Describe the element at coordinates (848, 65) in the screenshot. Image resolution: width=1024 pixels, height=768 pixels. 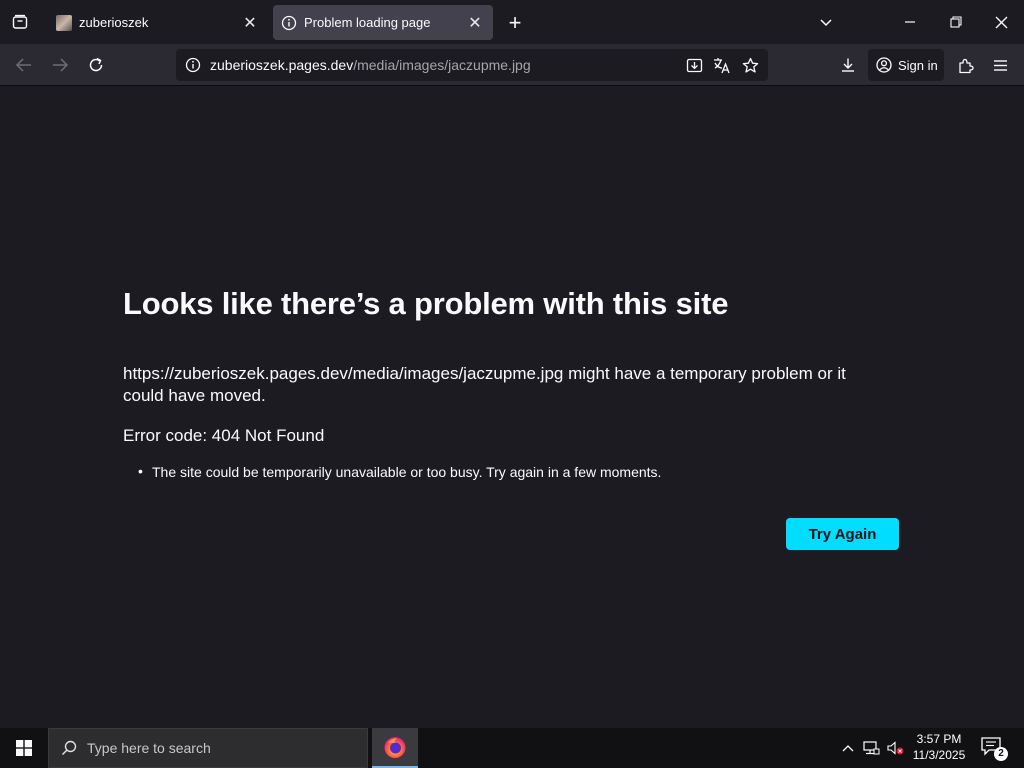
I see `download-icon` at that location.